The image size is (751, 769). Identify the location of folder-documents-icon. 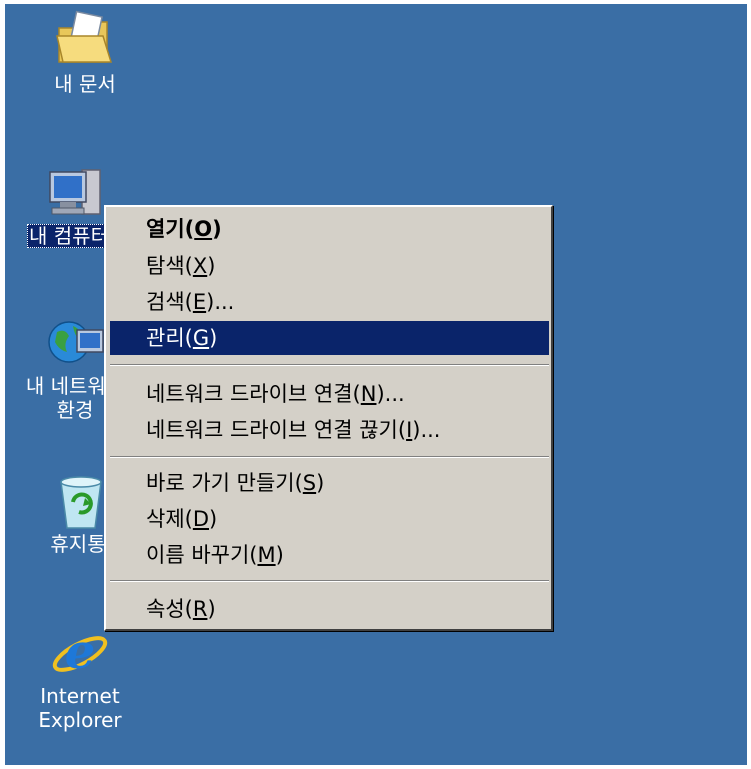
(84, 36).